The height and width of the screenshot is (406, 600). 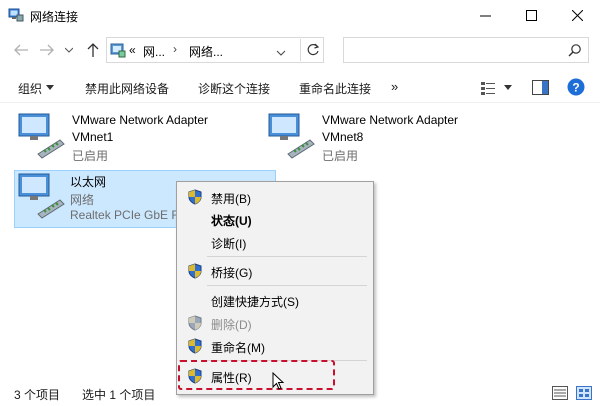 What do you see at coordinates (343, 137) in the screenshot?
I see `adapter-name-line2: VMnet8` at bounding box center [343, 137].